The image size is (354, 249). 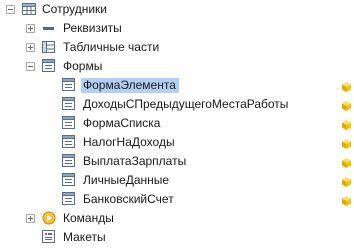 I want to click on form-item: БанковскийСчет, so click(x=177, y=199).